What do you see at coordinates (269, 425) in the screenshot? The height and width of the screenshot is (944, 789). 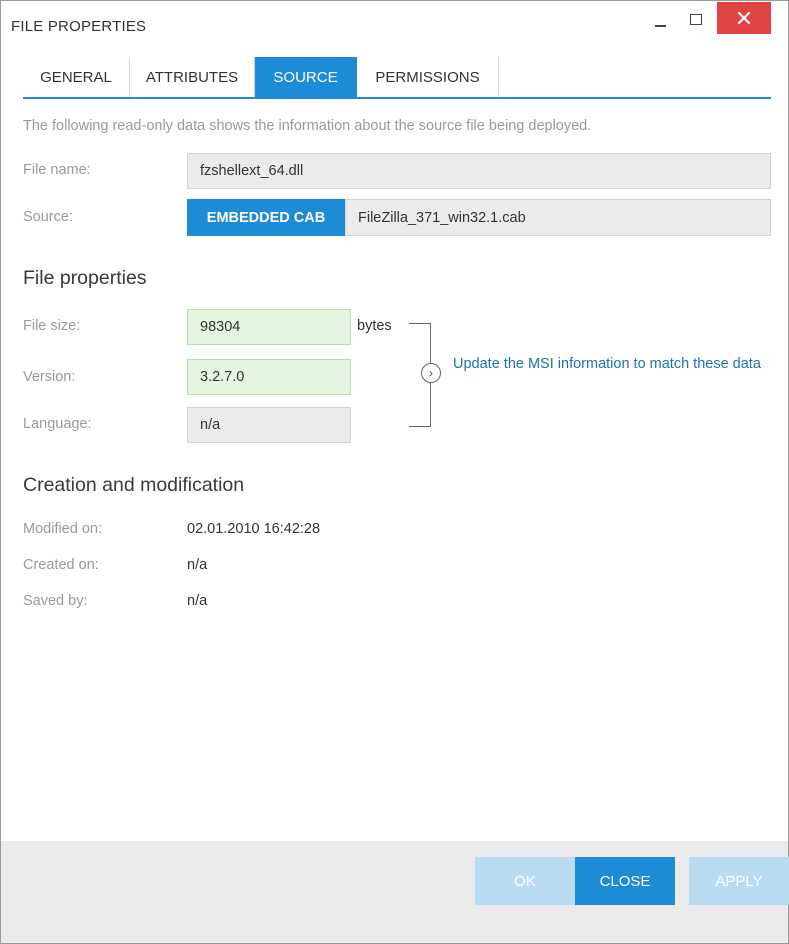 I see `language-field: n/a` at bounding box center [269, 425].